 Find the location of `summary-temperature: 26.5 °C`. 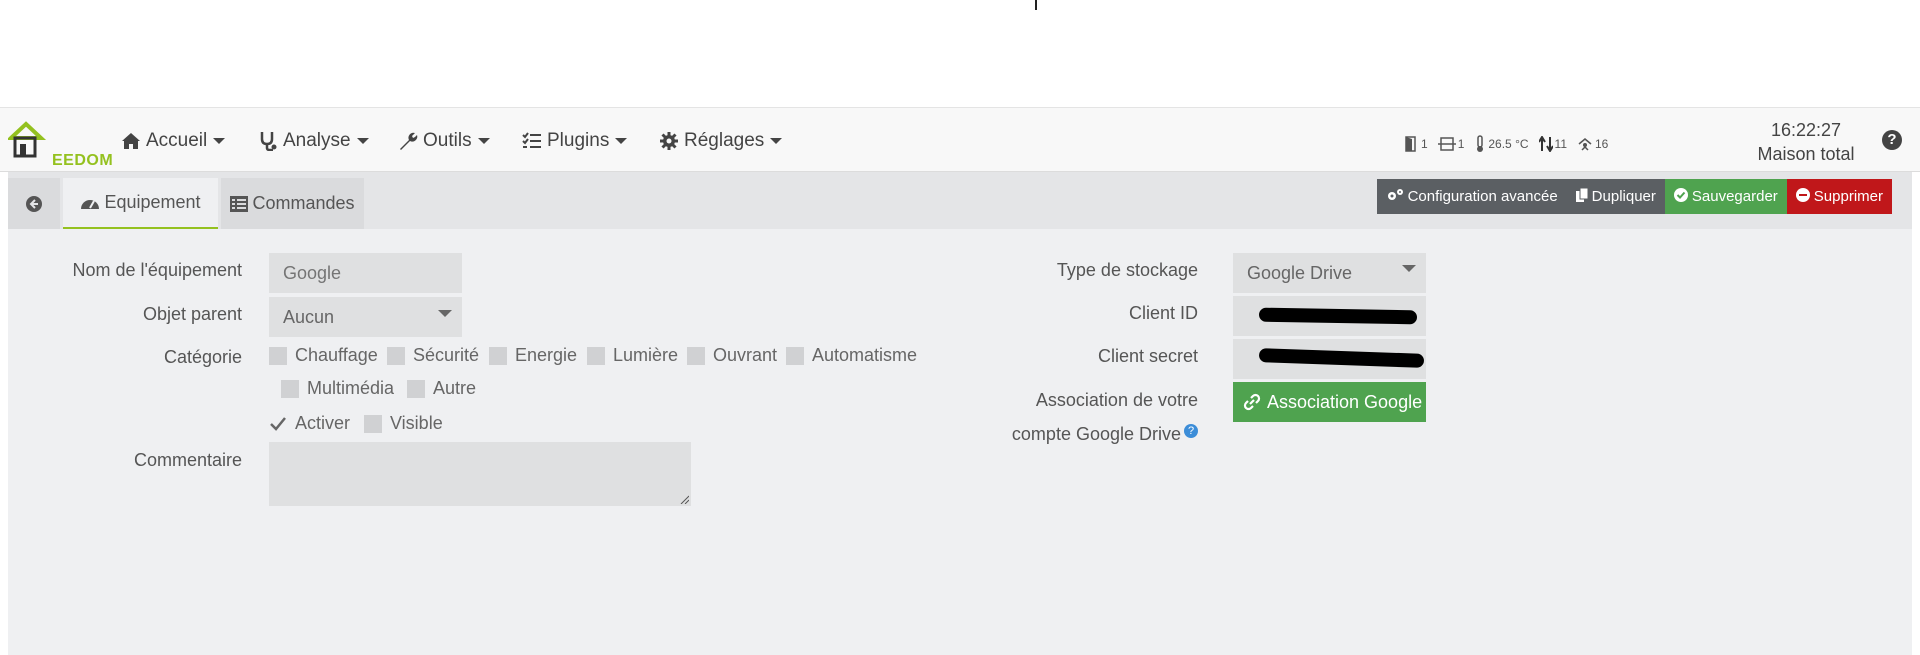

summary-temperature: 26.5 °C is located at coordinates (1501, 144).